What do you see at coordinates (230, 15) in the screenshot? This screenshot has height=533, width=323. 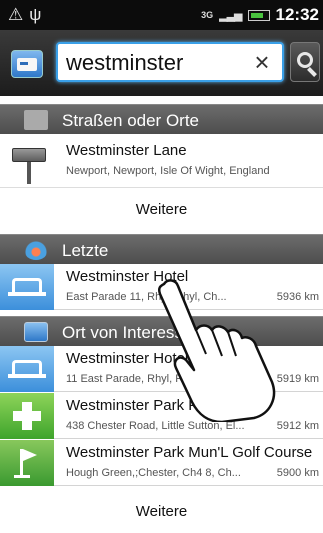 I see `signal-icon: ▂▃▅` at bounding box center [230, 15].